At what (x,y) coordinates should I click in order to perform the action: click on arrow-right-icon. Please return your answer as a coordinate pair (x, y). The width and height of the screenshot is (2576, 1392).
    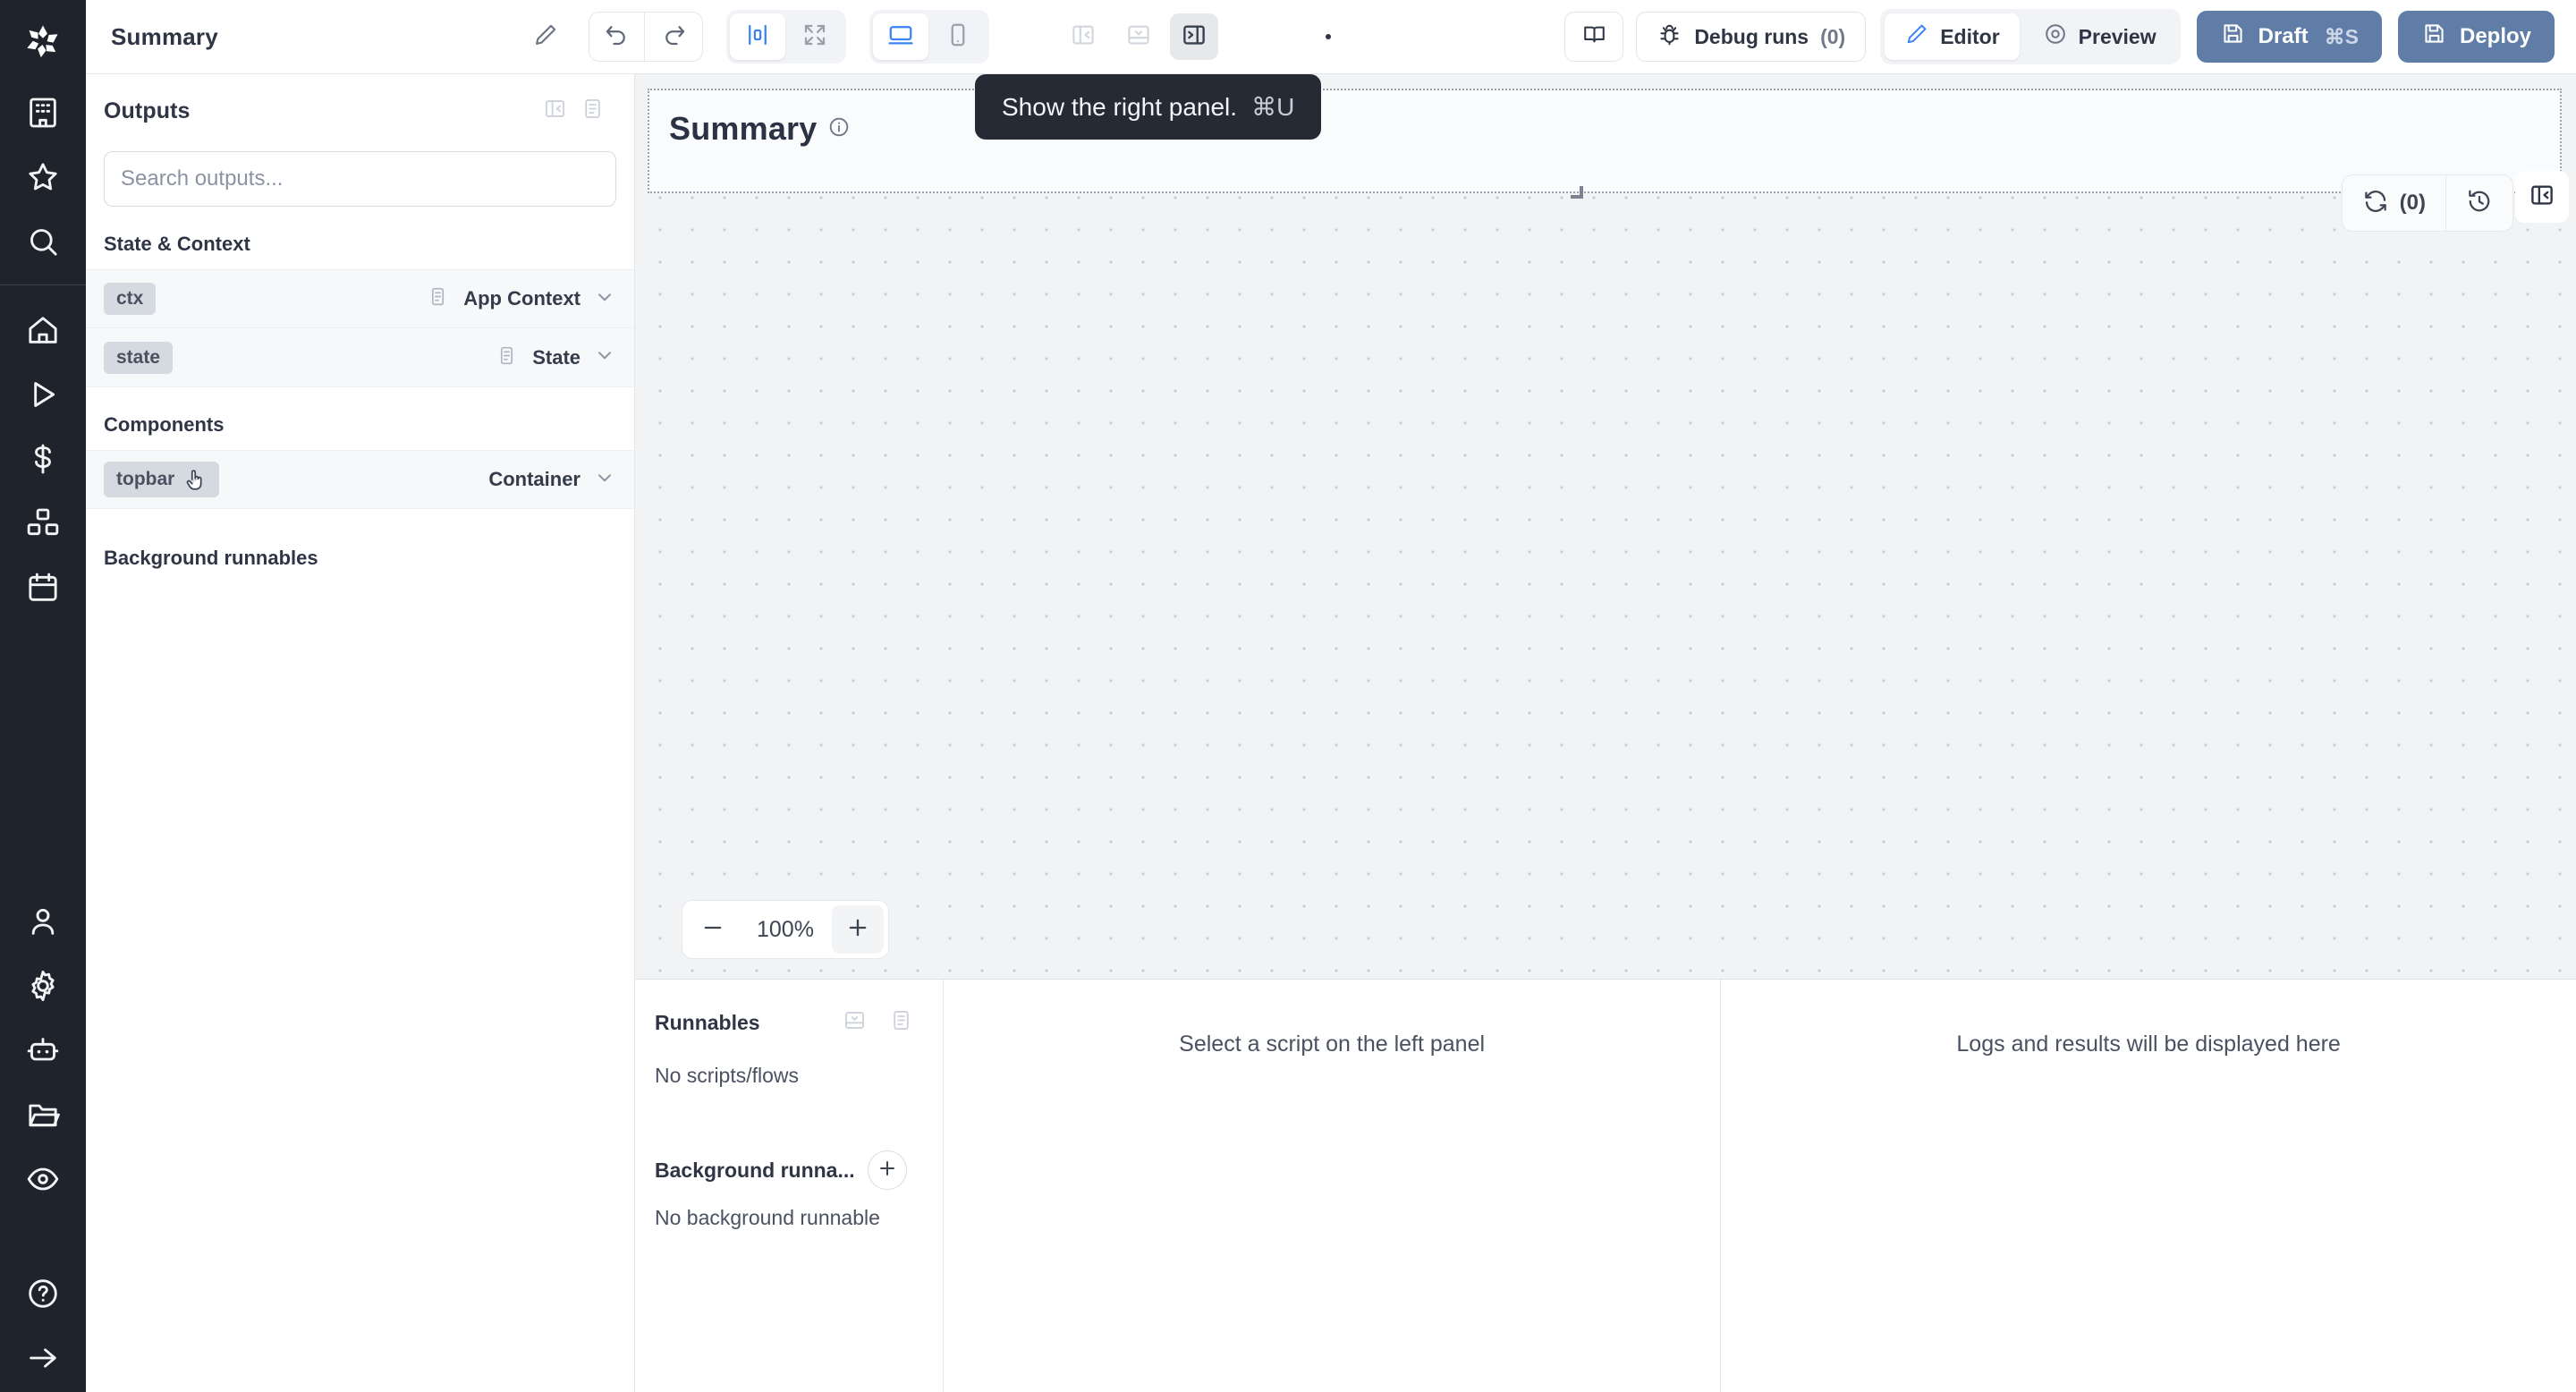
    Looking at the image, I should click on (43, 1360).